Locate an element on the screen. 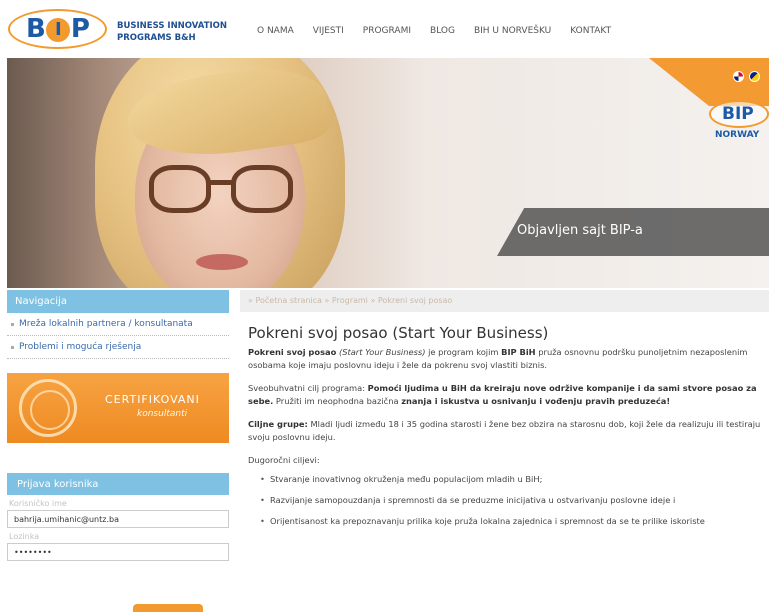 This screenshot has width=769, height=612. nav-vijesti: VIJESTI is located at coordinates (328, 31).